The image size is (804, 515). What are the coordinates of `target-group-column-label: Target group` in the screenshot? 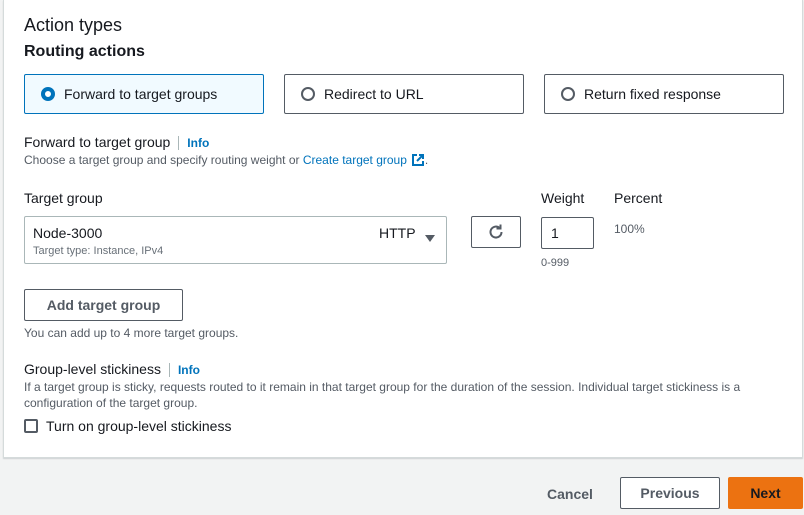 It's located at (63, 198).